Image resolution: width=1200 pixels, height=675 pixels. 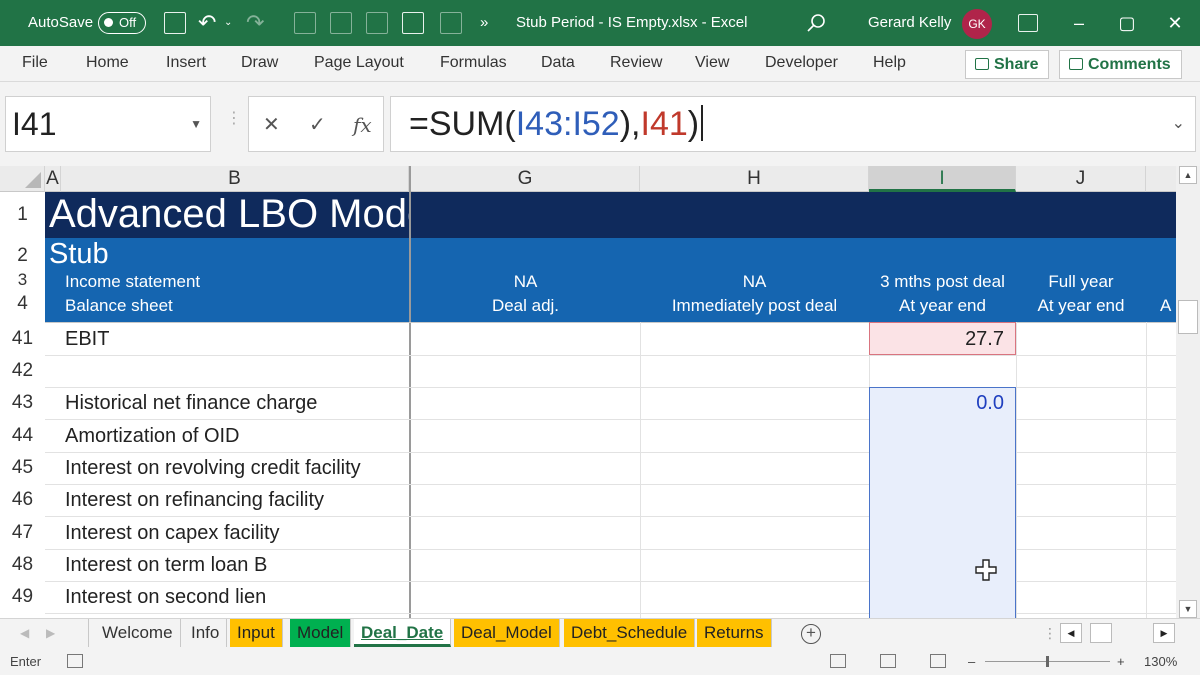 What do you see at coordinates (630, 633) in the screenshot?
I see `sheet-tab-debt-schedule: Debt_Schedule` at bounding box center [630, 633].